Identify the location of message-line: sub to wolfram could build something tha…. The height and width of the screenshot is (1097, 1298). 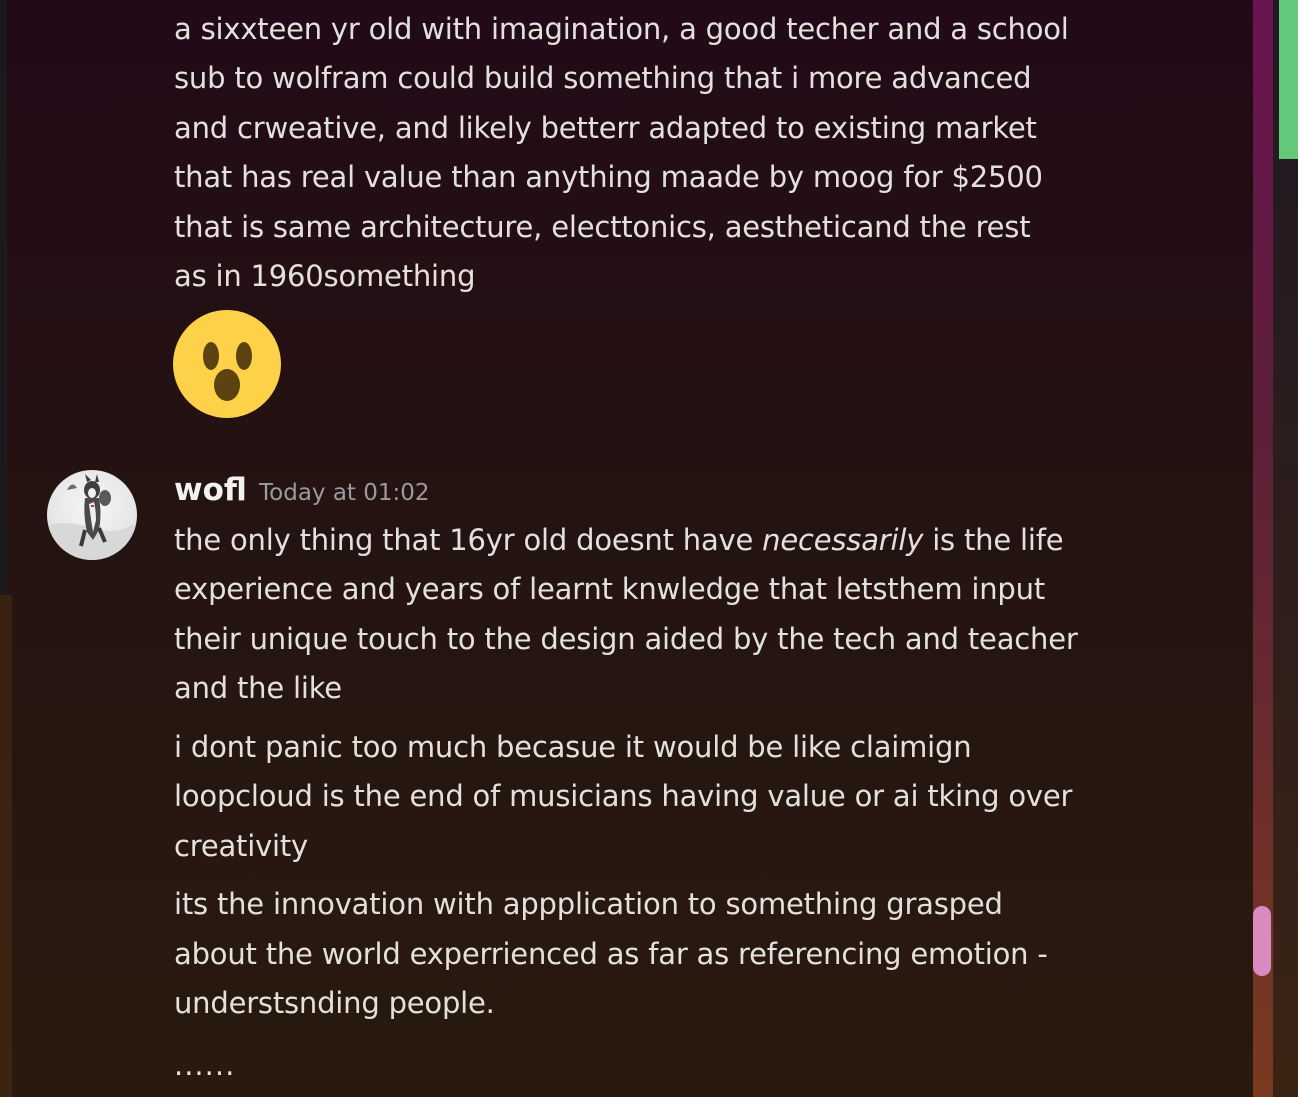
(603, 78).